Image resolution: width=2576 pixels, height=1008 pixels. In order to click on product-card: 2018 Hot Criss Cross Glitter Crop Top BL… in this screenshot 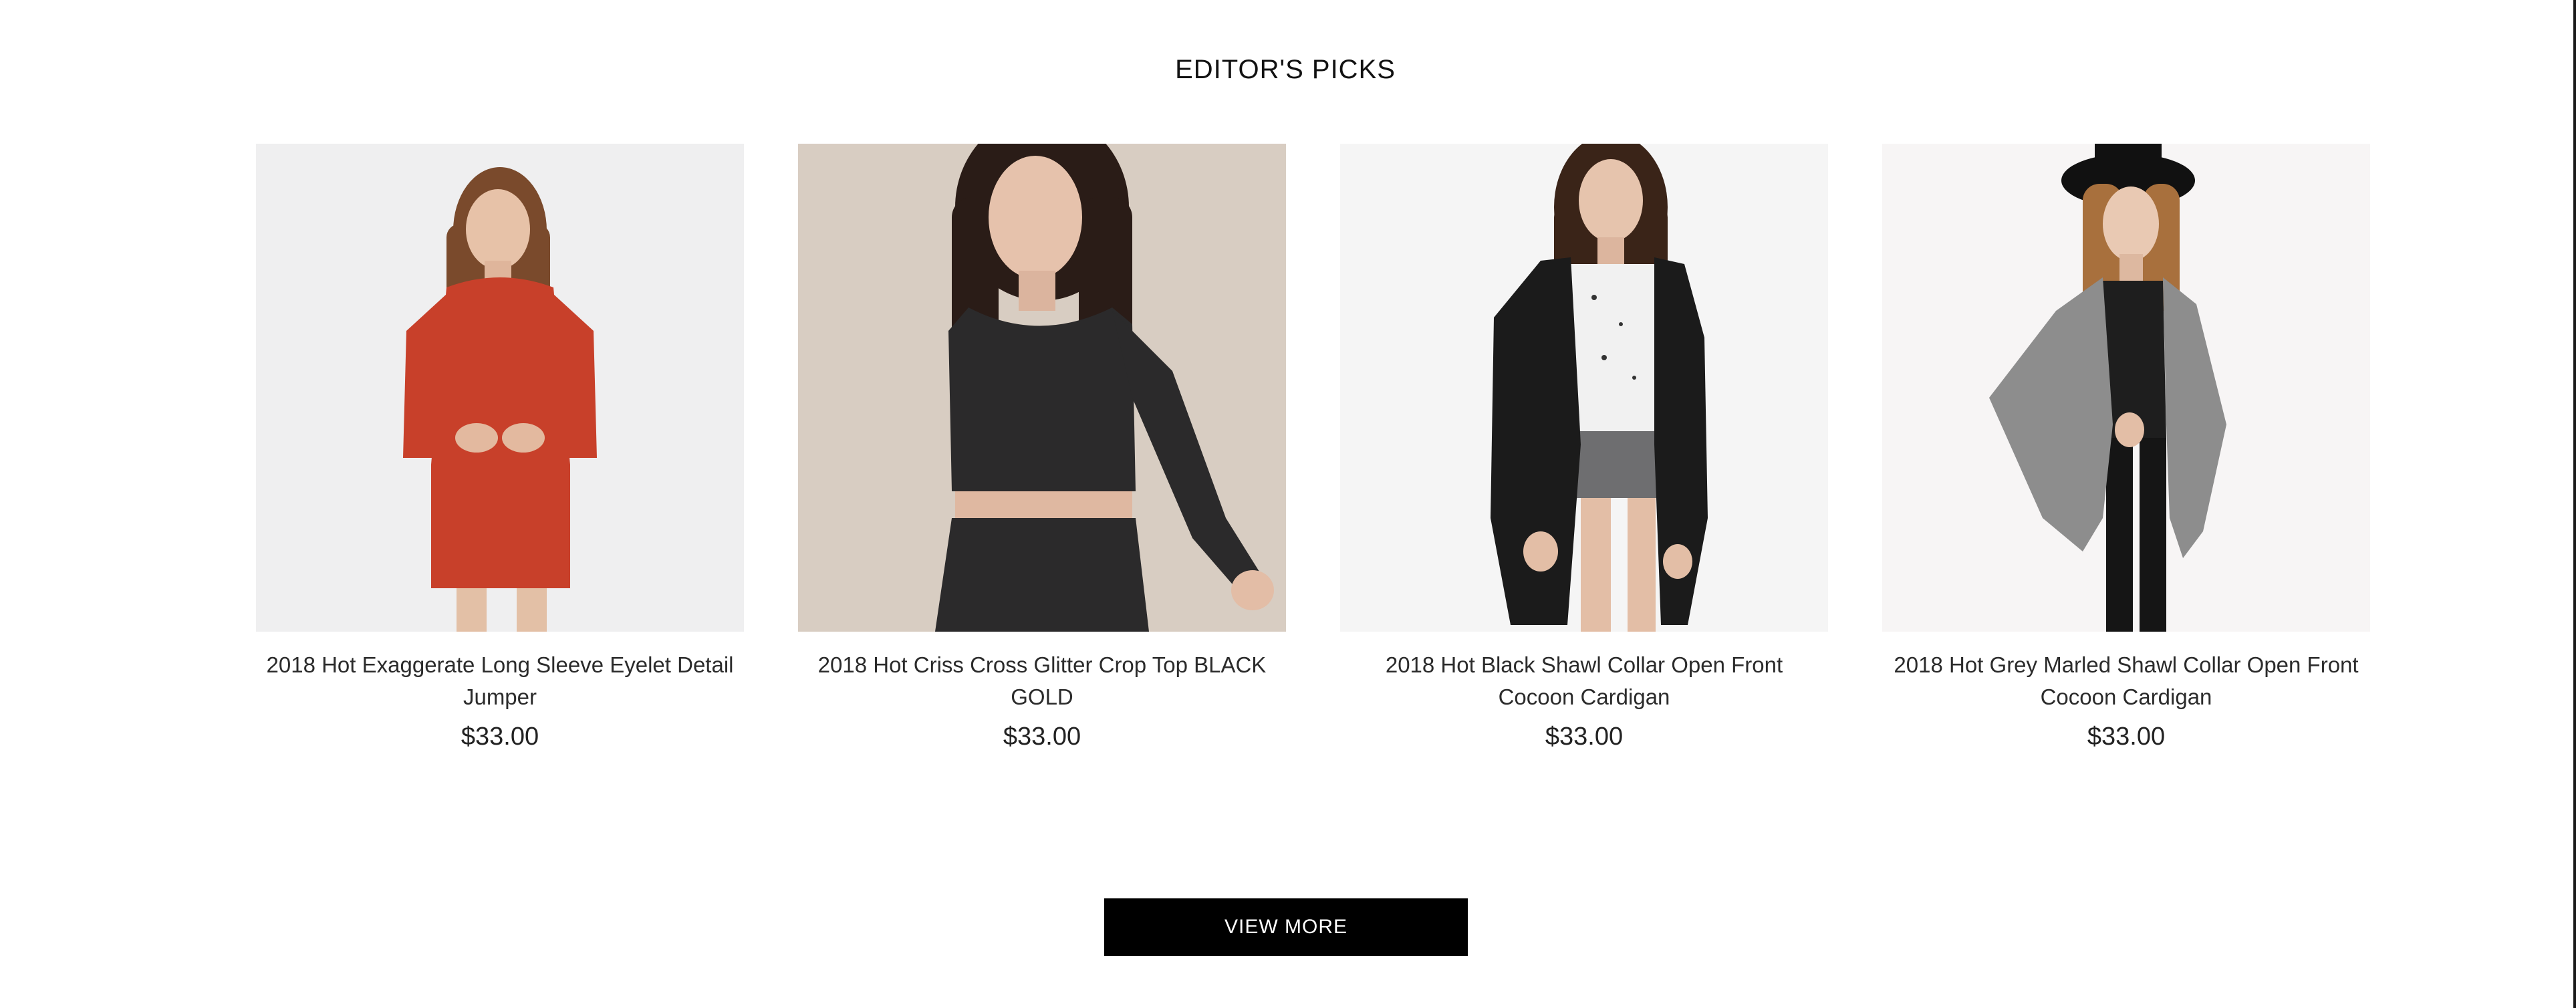, I will do `click(1042, 447)`.